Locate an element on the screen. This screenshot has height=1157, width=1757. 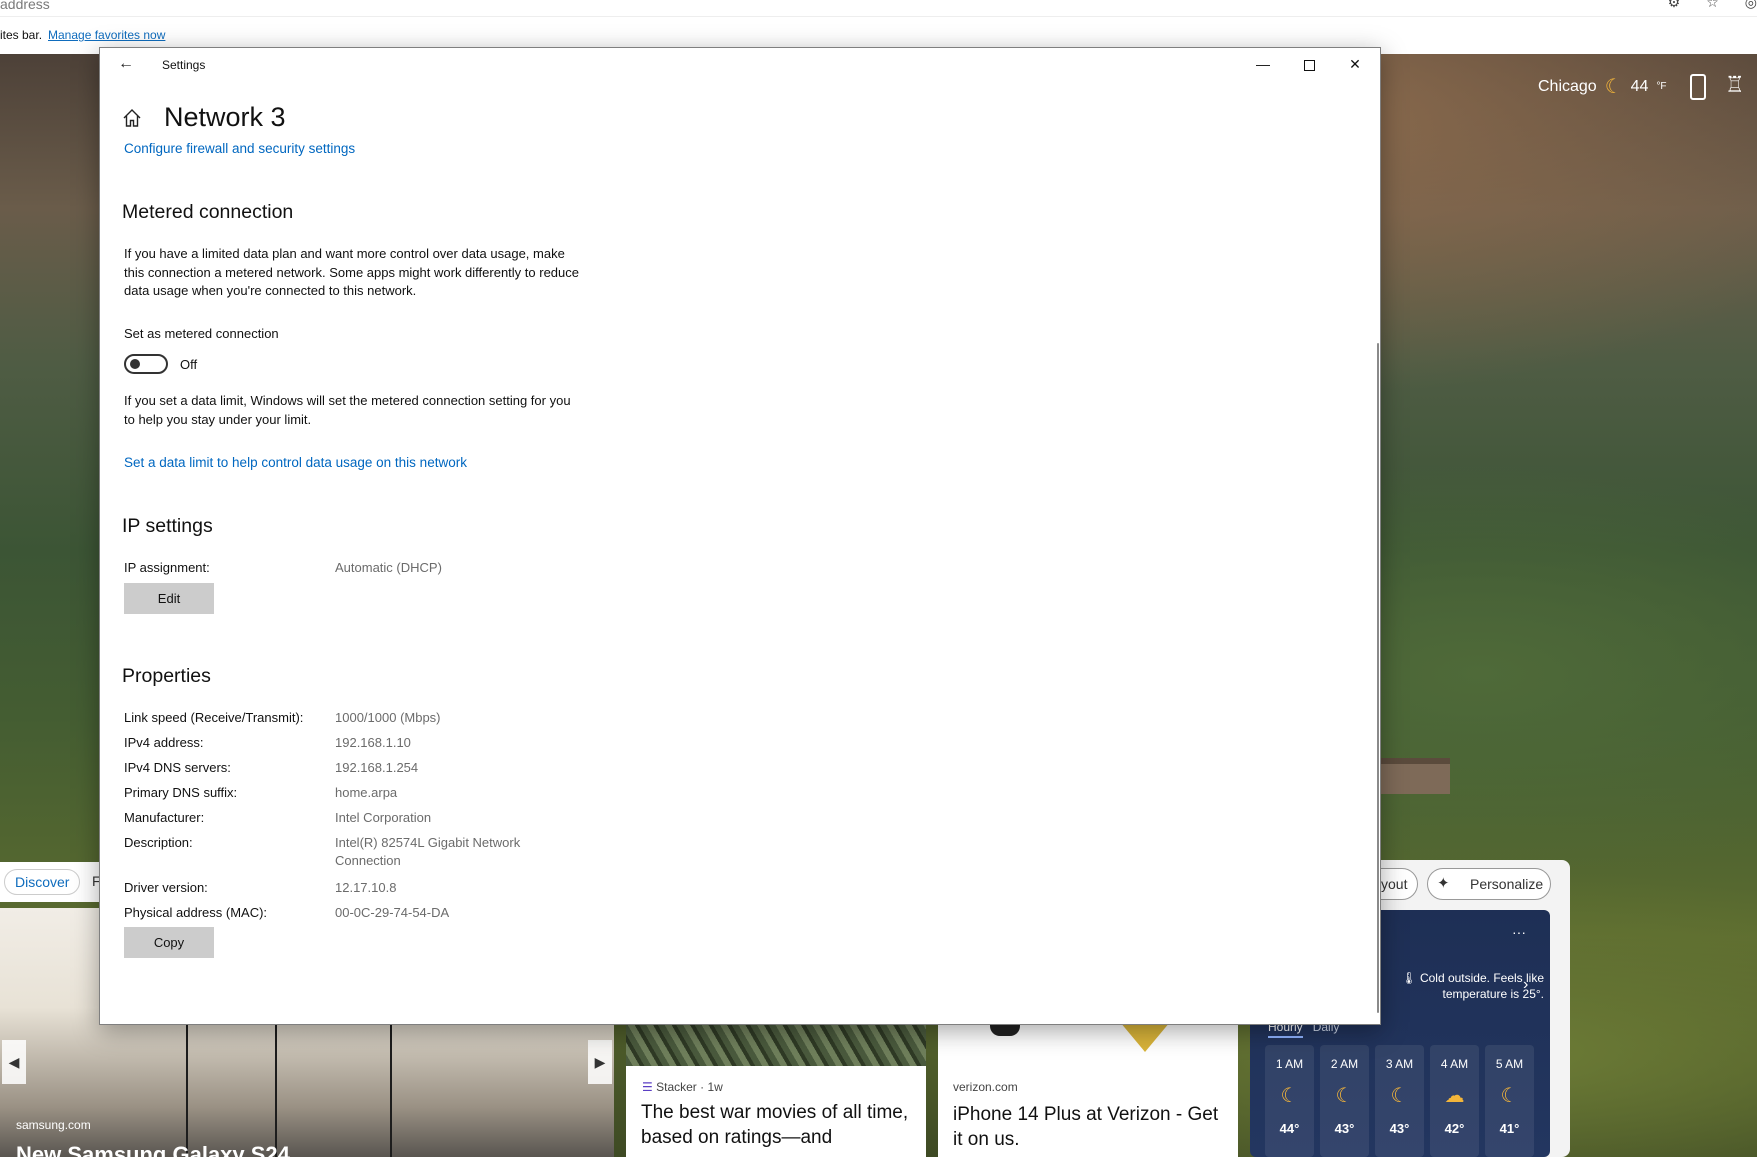
close-button: ✕ is located at coordinates (1355, 64).